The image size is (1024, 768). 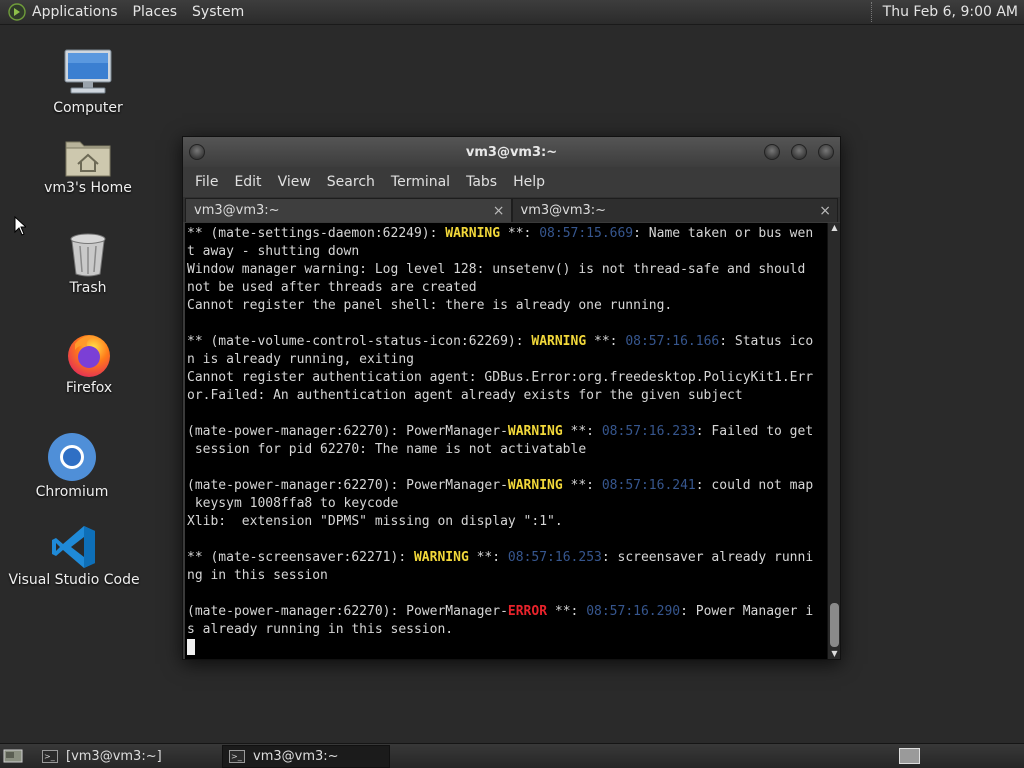 I want to click on log-text: : Name taken or bus wen, so click(x=723, y=233).